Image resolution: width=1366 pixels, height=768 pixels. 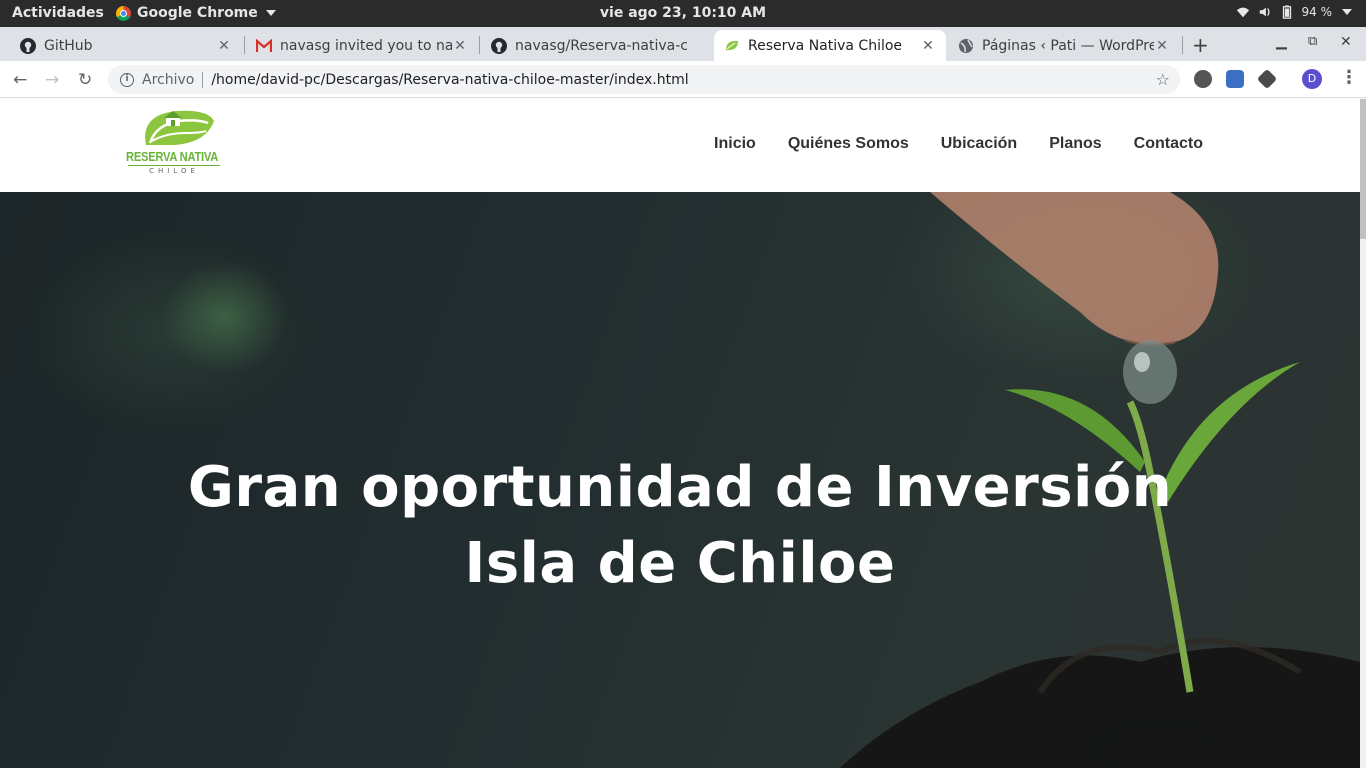 I want to click on clock: vie ago 23, 10:10 AM, so click(x=683, y=13).